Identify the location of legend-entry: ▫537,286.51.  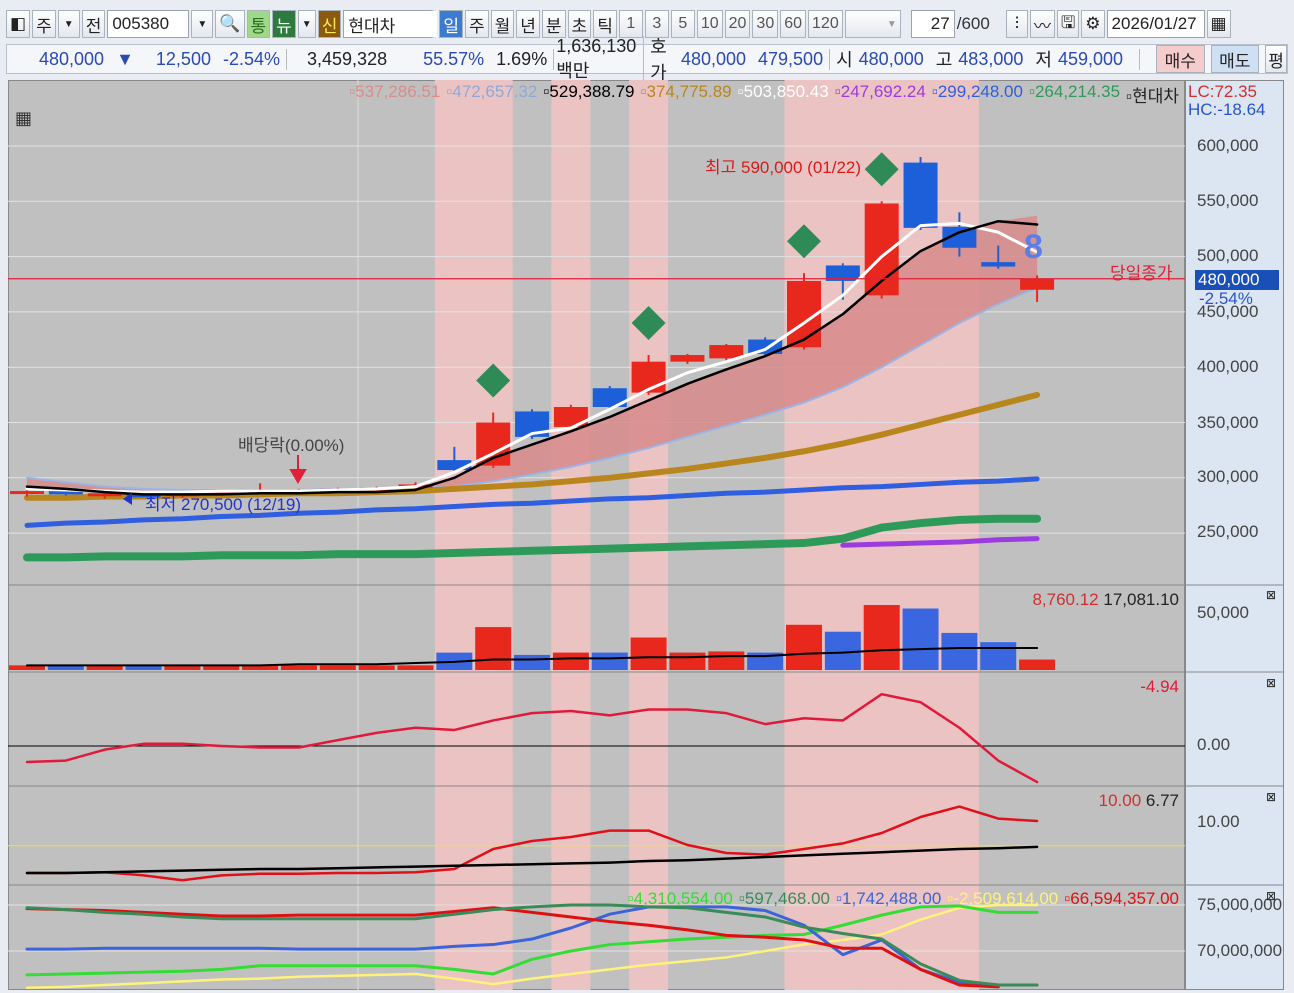
(395, 91).